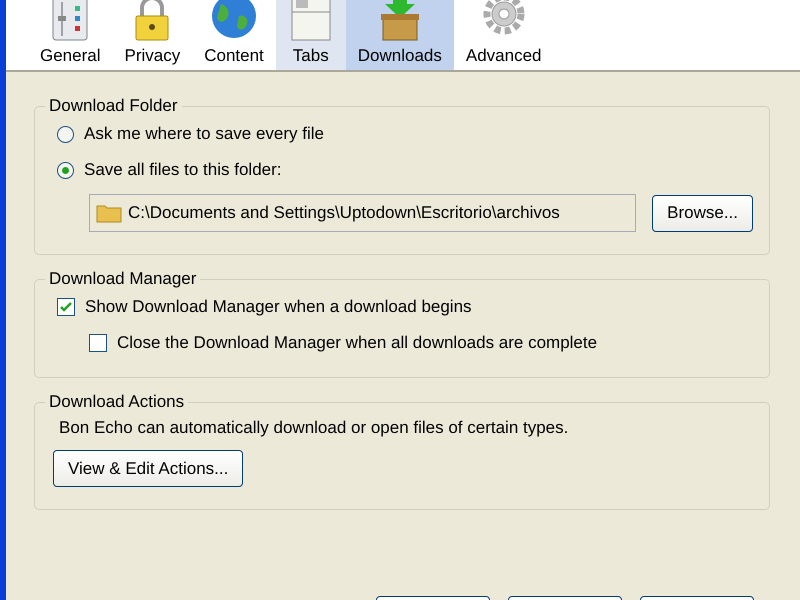  Describe the element at coordinates (357, 343) in the screenshot. I see `checkbox-label: Close the Download Manager when all downloads are complete` at that location.